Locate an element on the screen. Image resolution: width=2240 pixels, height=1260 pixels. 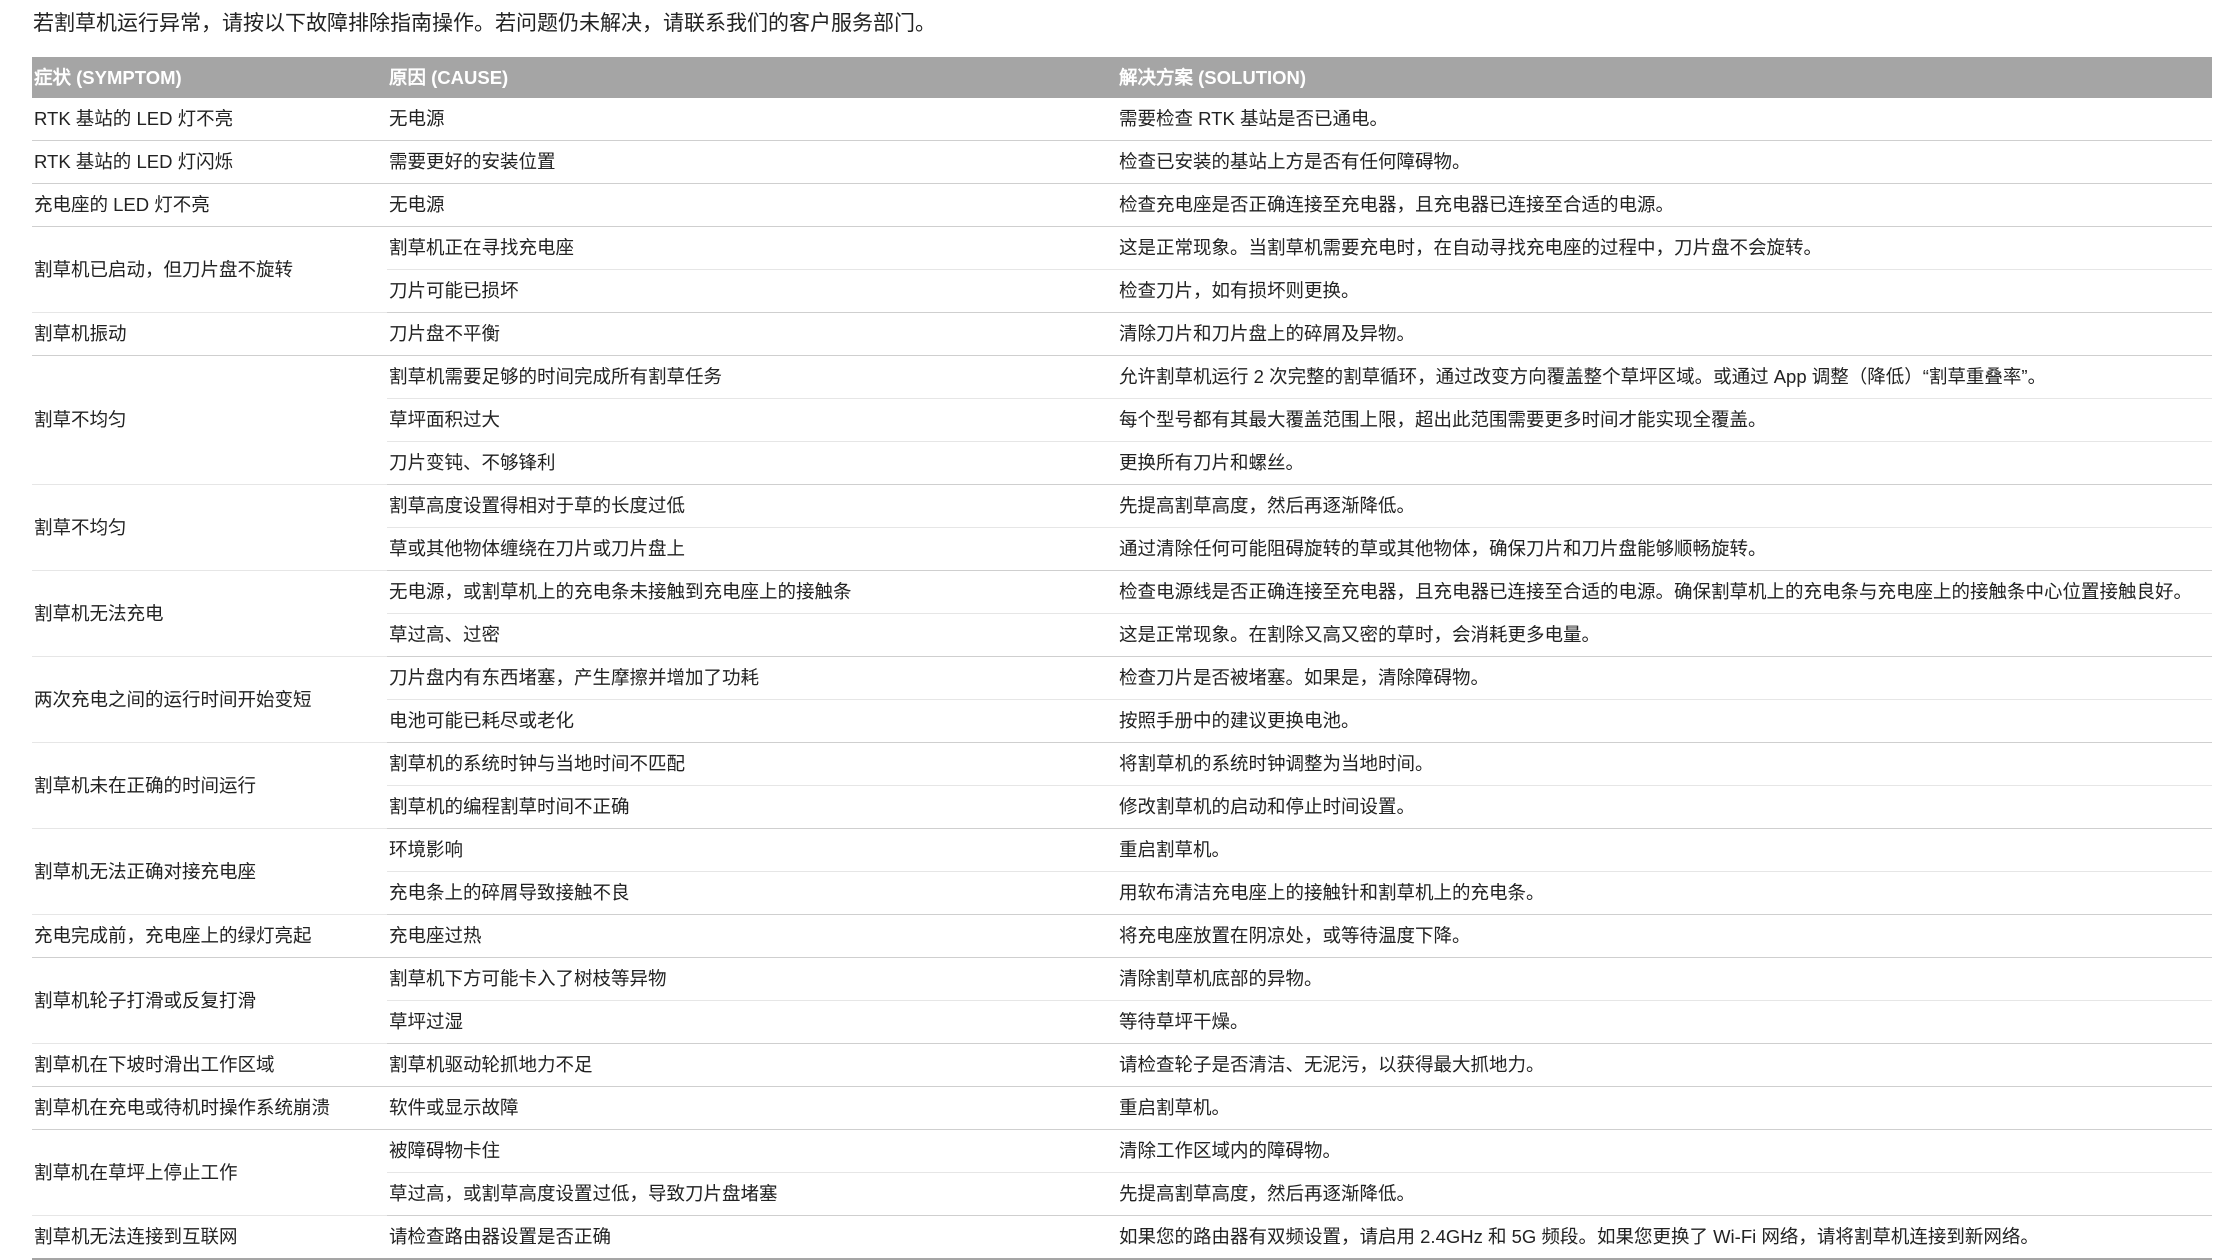
cause-cell: 草坪面积过大 is located at coordinates (752, 420).